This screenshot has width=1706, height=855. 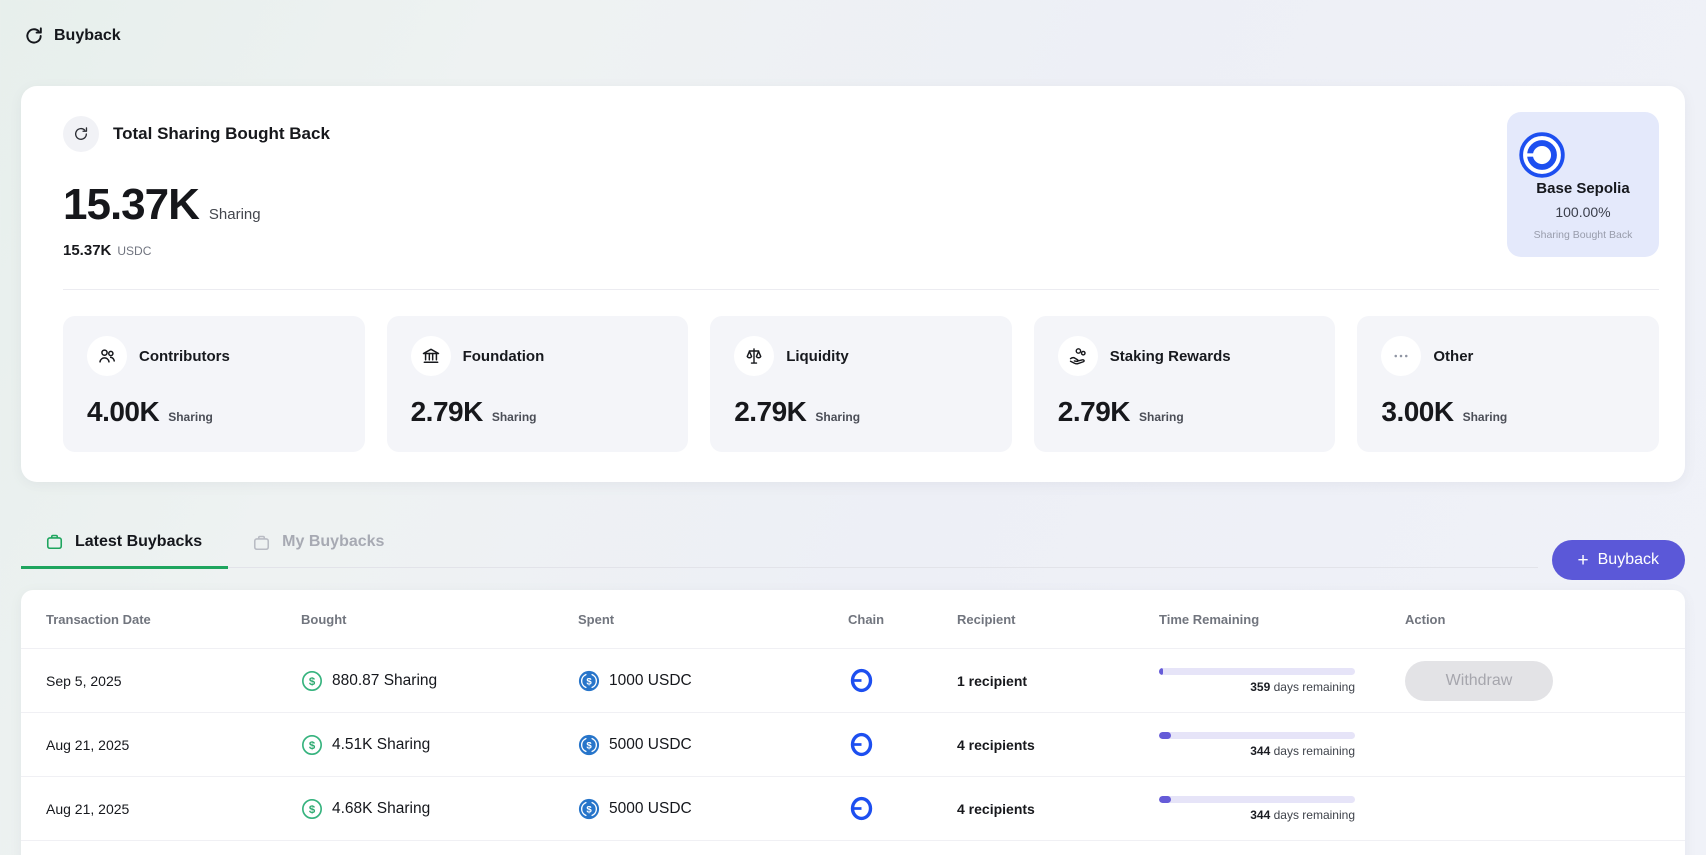 I want to click on plus-icon: +, so click(x=1583, y=560).